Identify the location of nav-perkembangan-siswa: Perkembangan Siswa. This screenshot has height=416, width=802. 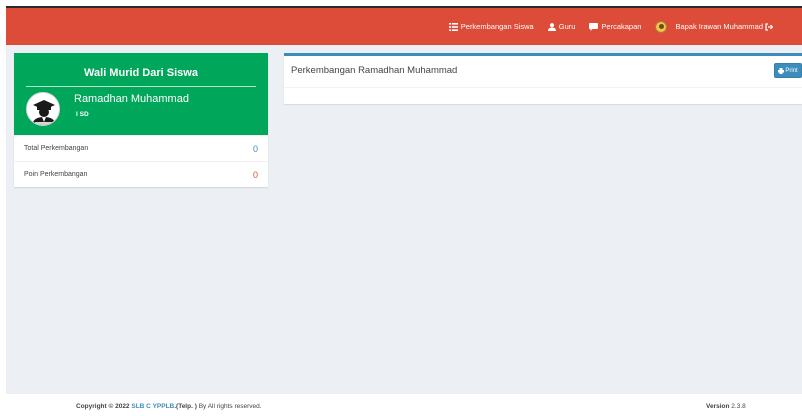
(491, 26).